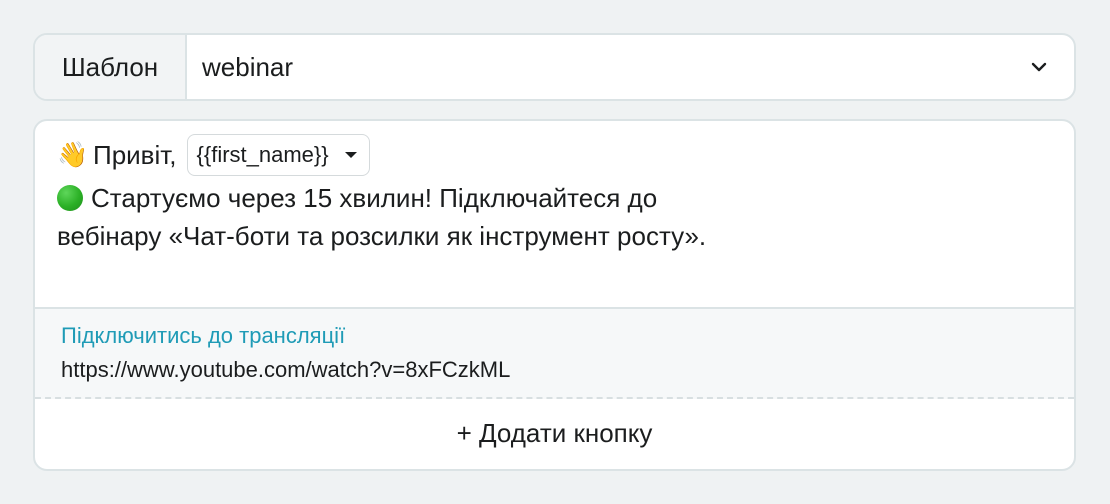  I want to click on inline-button-url: https://www.youtube.com/watch?v=8xFCzkML, so click(286, 369).